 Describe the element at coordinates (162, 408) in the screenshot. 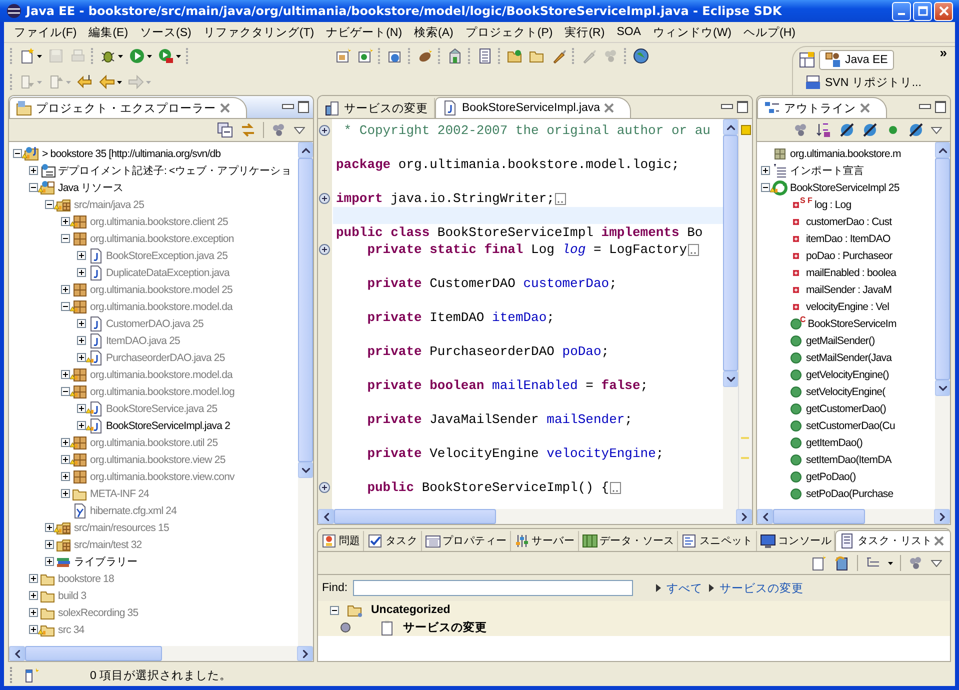

I see `tree-item: BookStoreService.java 25` at that location.